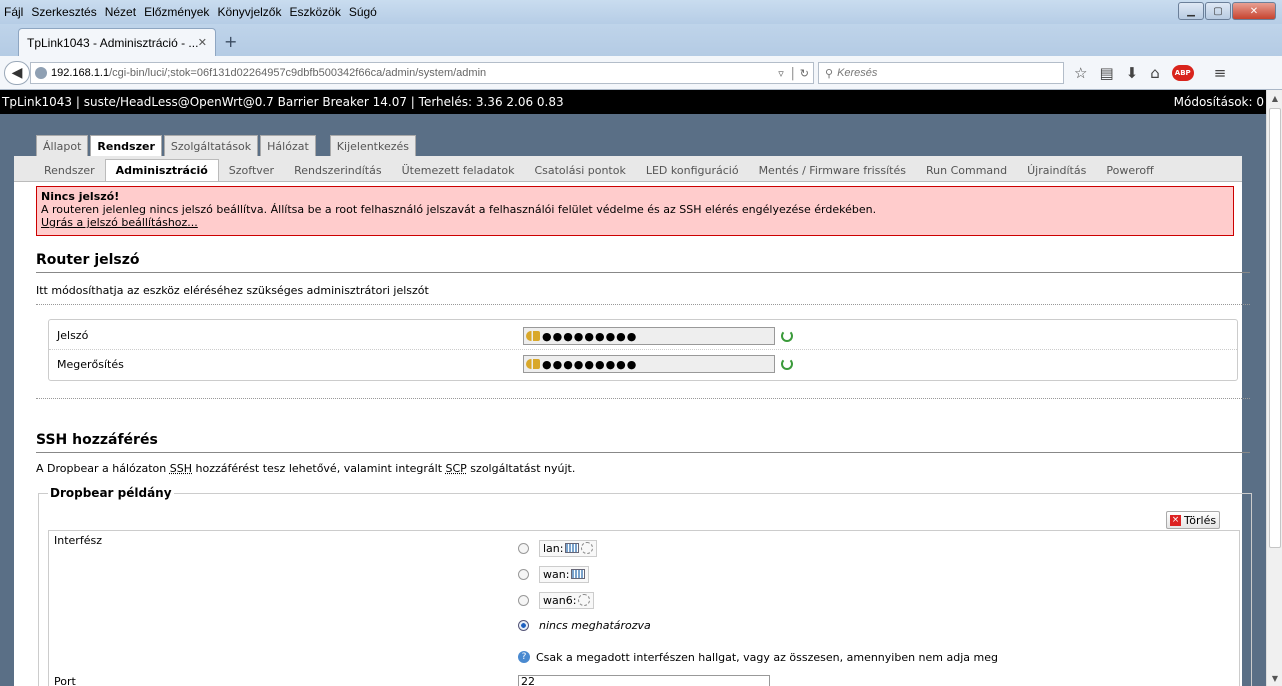 The image size is (1282, 686). Describe the element at coordinates (641, 40) in the screenshot. I see `tab-strip: TpLink1043 - Adminisztráció - ... ✕ +` at that location.